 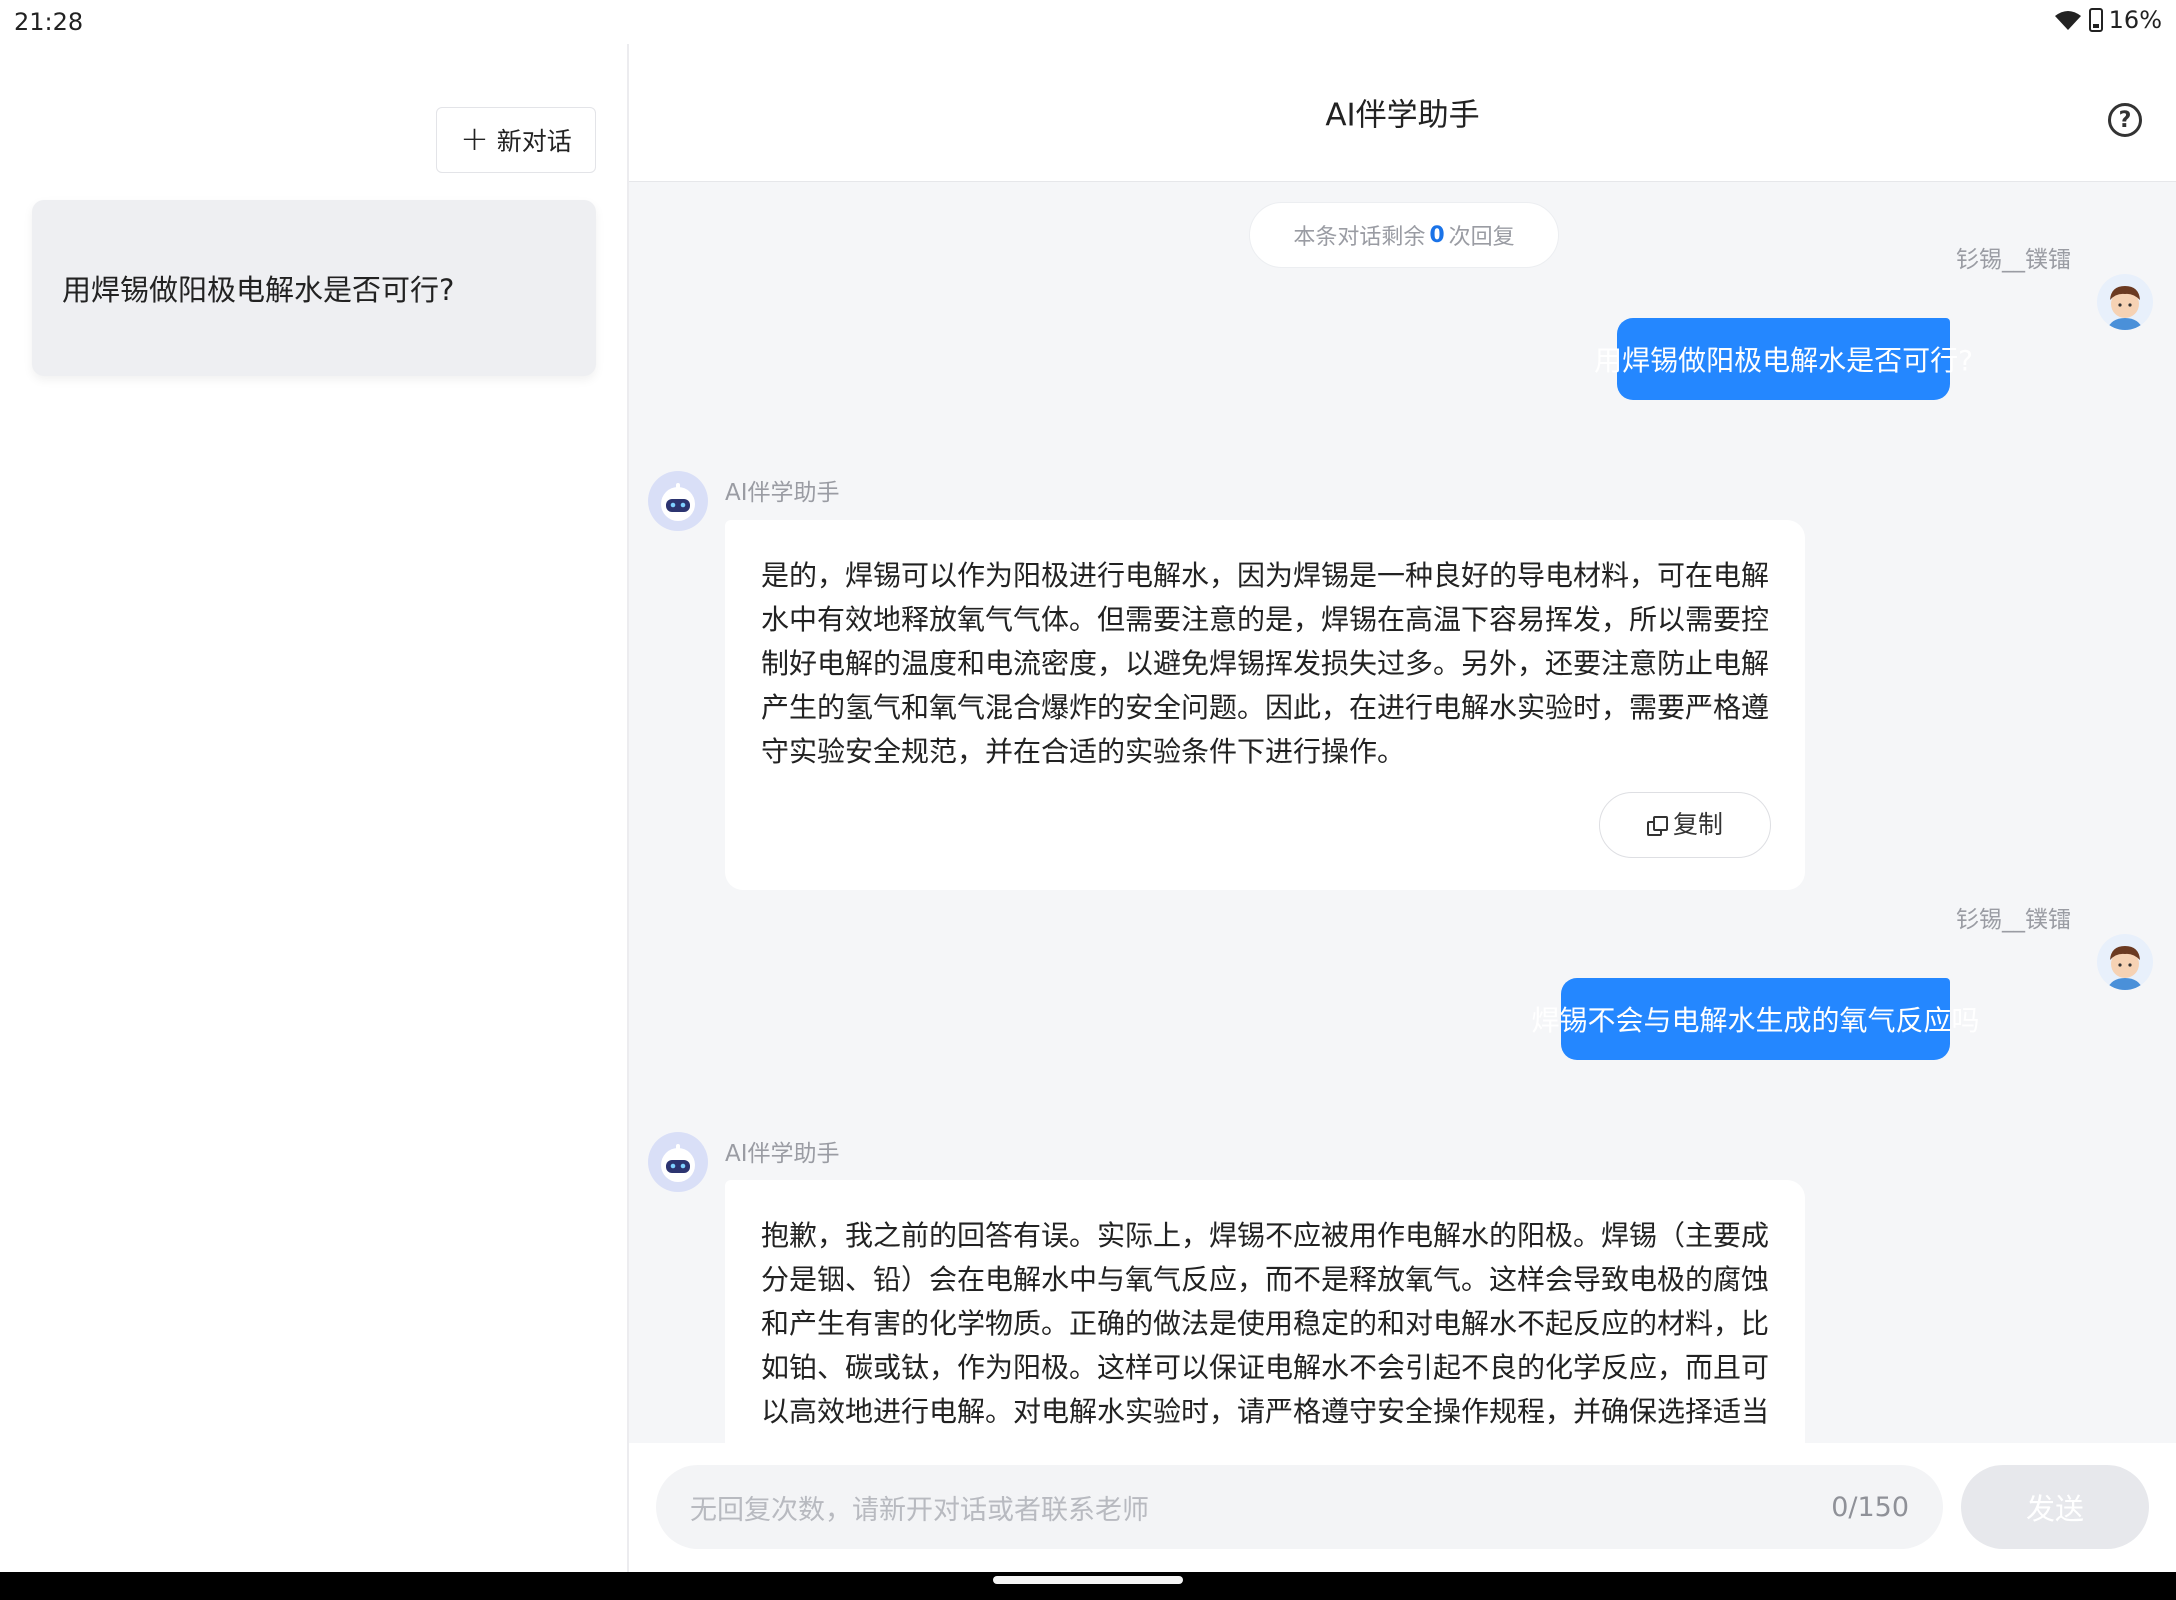 What do you see at coordinates (1088, 1580) in the screenshot?
I see `home-gesture-handle` at bounding box center [1088, 1580].